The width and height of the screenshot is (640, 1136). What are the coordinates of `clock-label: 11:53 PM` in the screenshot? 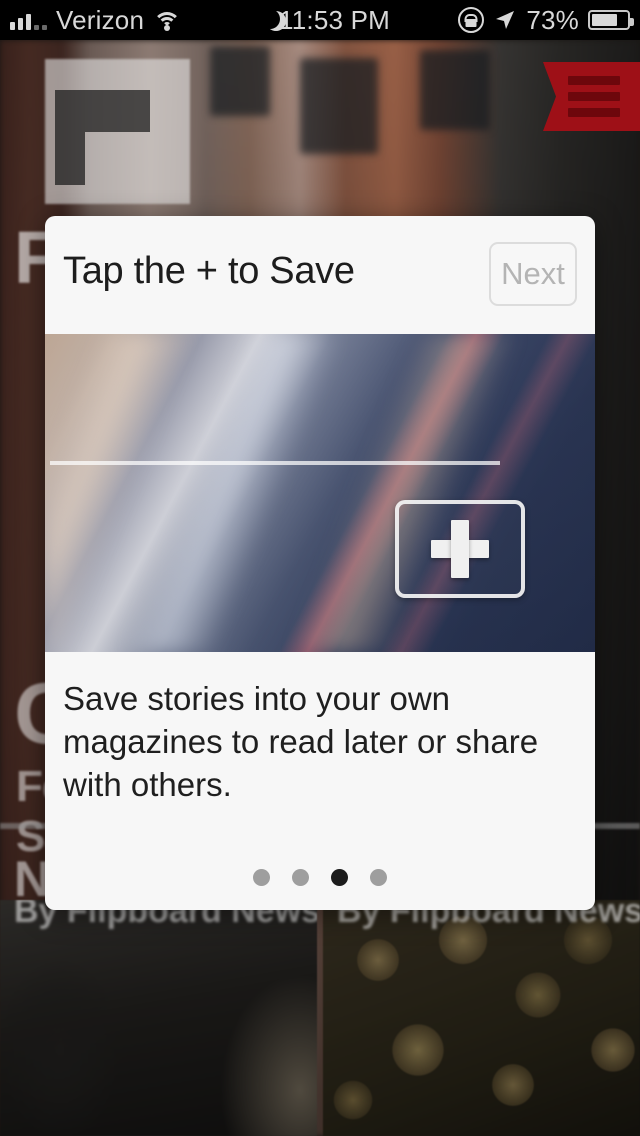 It's located at (334, 19).